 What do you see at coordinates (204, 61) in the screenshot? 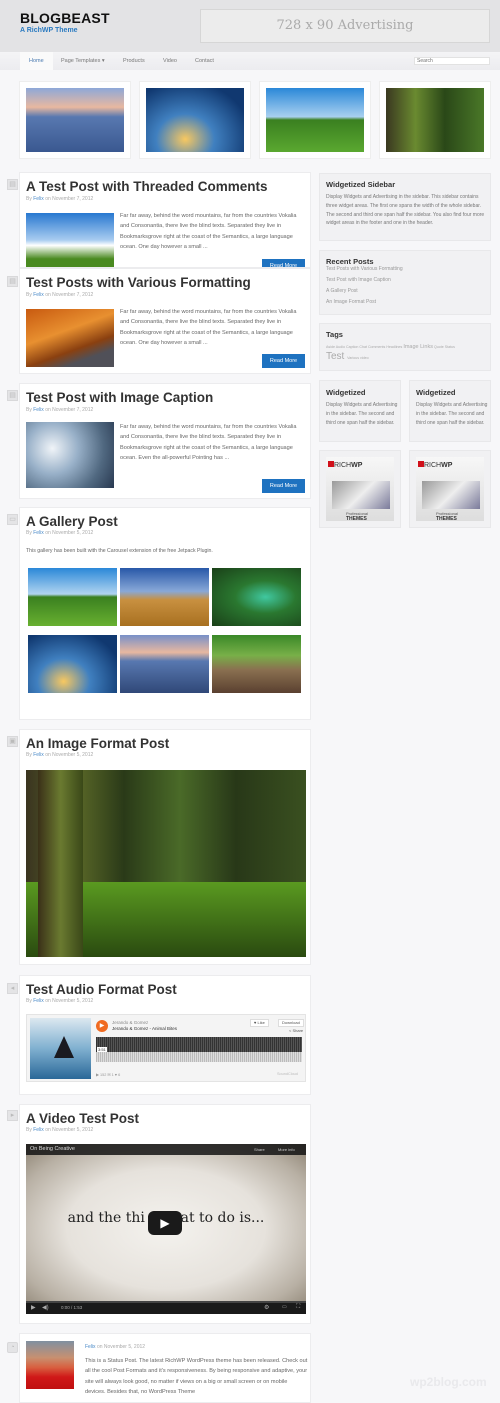
I see `nav-contact: Contact` at bounding box center [204, 61].